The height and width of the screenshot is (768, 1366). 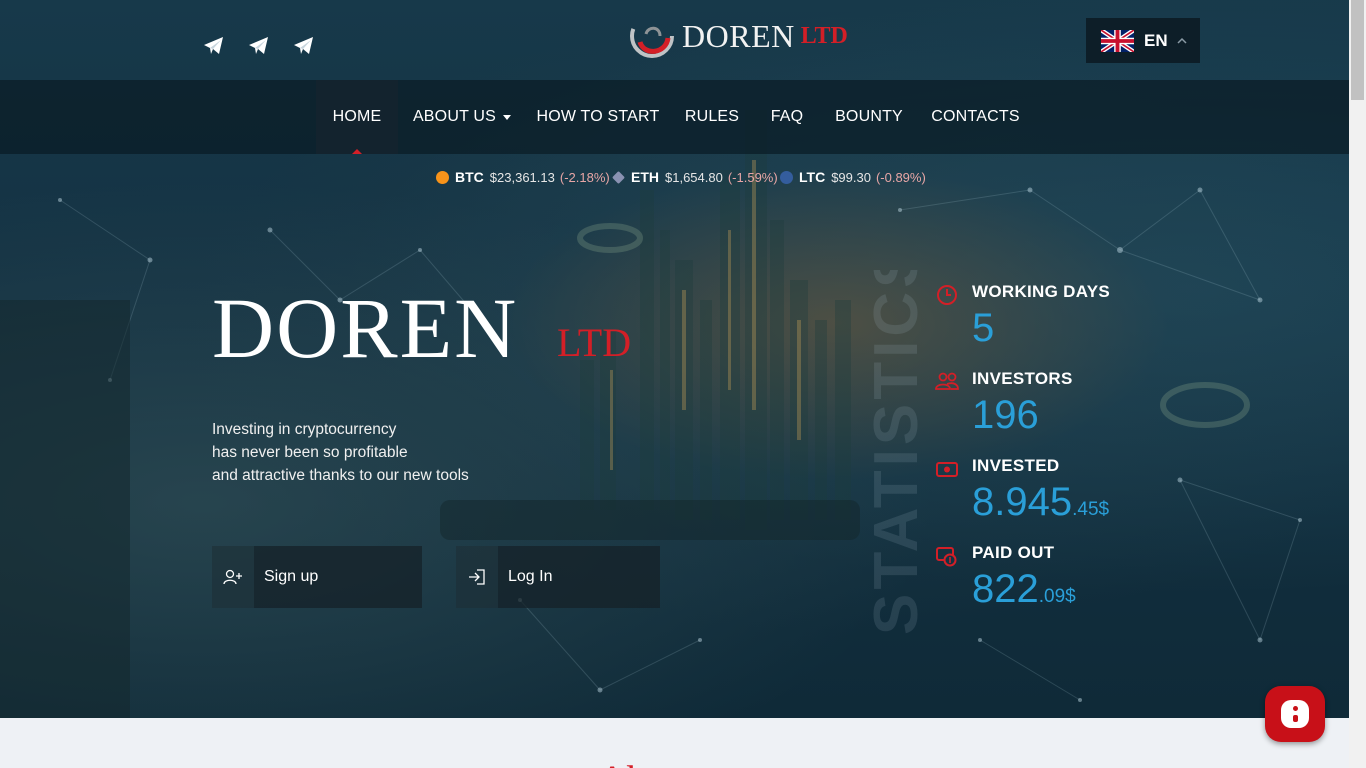 I want to click on nav-item-rules: RULES, so click(x=712, y=117).